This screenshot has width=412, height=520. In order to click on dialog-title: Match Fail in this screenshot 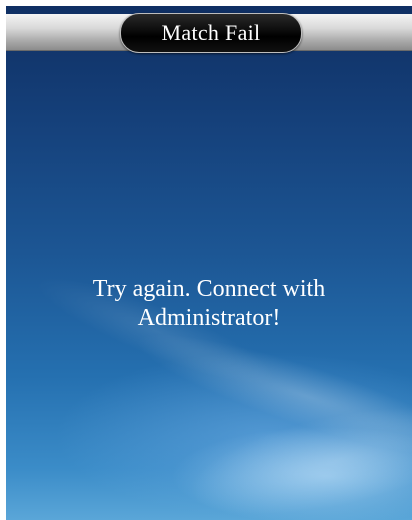, I will do `click(211, 32)`.